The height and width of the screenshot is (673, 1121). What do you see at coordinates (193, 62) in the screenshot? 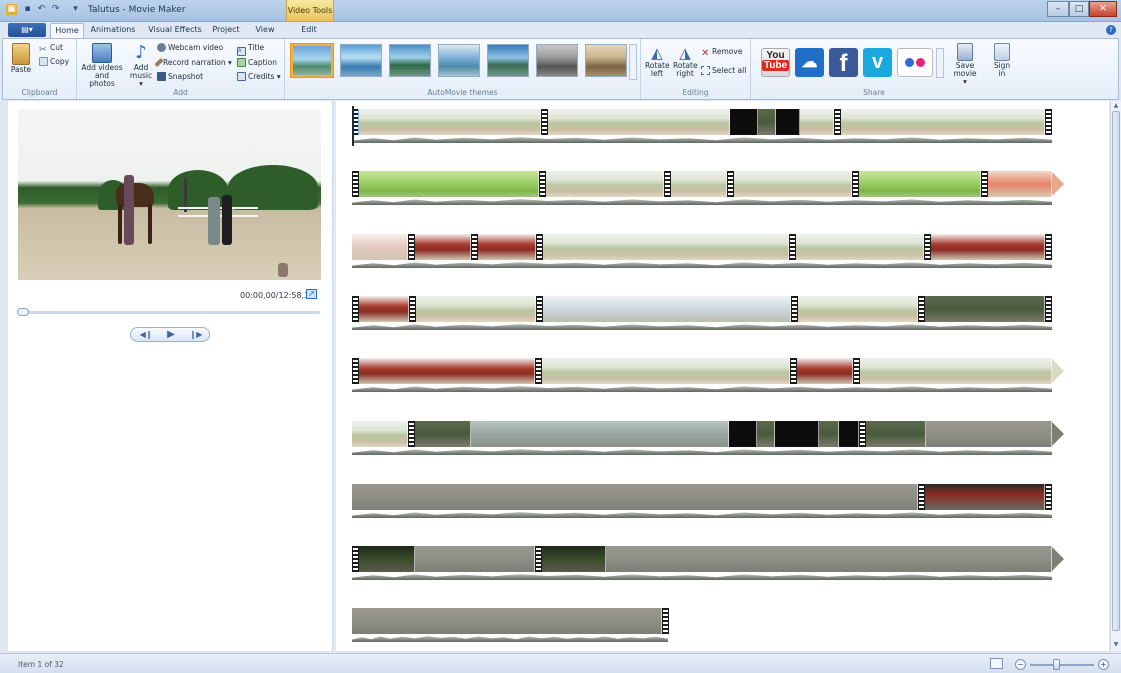
I see `record-narration-button: Record narration ▾` at bounding box center [193, 62].